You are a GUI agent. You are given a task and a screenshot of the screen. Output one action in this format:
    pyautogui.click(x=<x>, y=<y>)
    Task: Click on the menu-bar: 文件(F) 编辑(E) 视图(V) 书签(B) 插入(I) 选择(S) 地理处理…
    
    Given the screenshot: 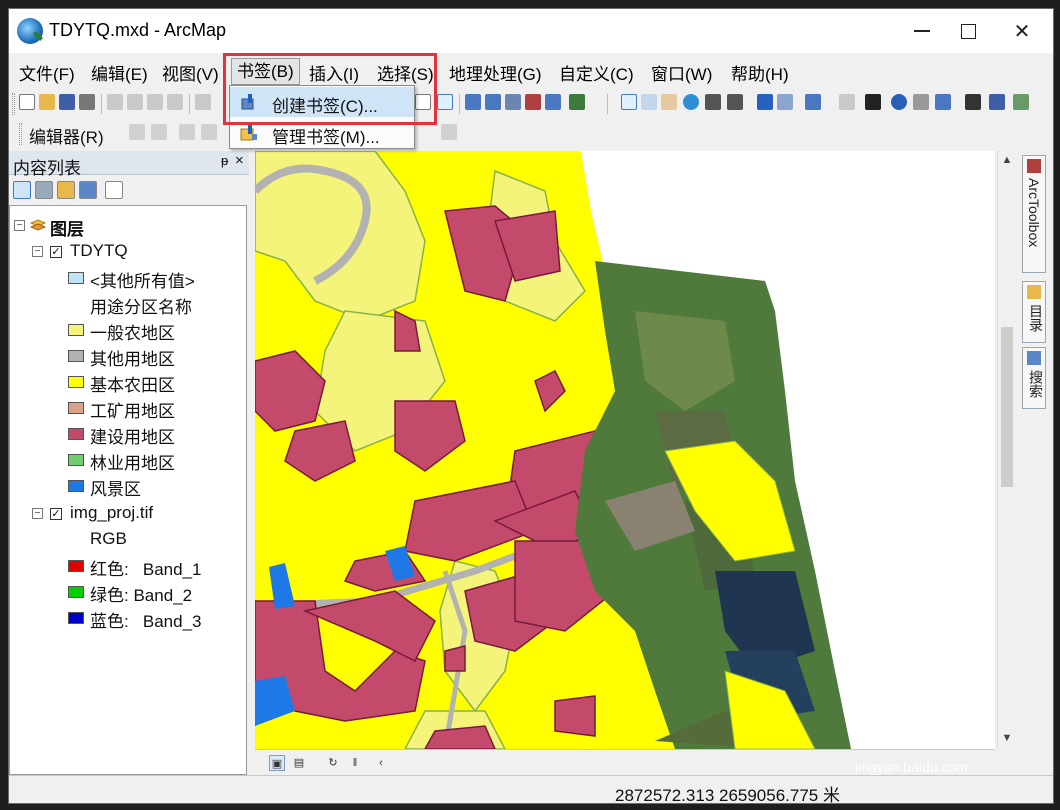 What is the action you would take?
    pyautogui.click(x=531, y=71)
    